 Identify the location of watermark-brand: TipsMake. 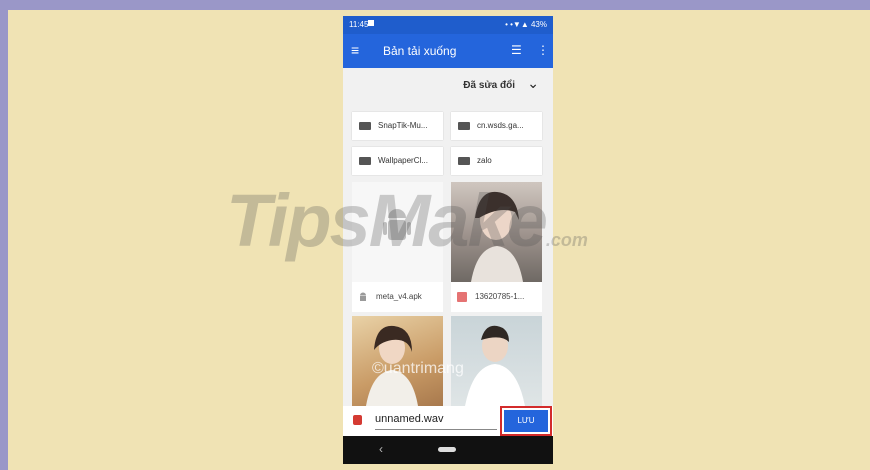
(387, 220).